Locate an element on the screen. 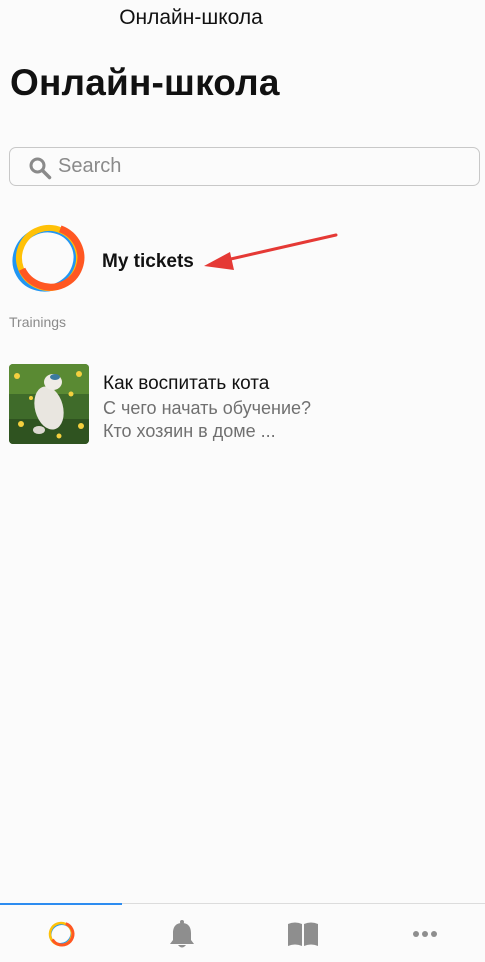 Image resolution: width=485 pixels, height=962 pixels. more-icon is located at coordinates (424, 933).